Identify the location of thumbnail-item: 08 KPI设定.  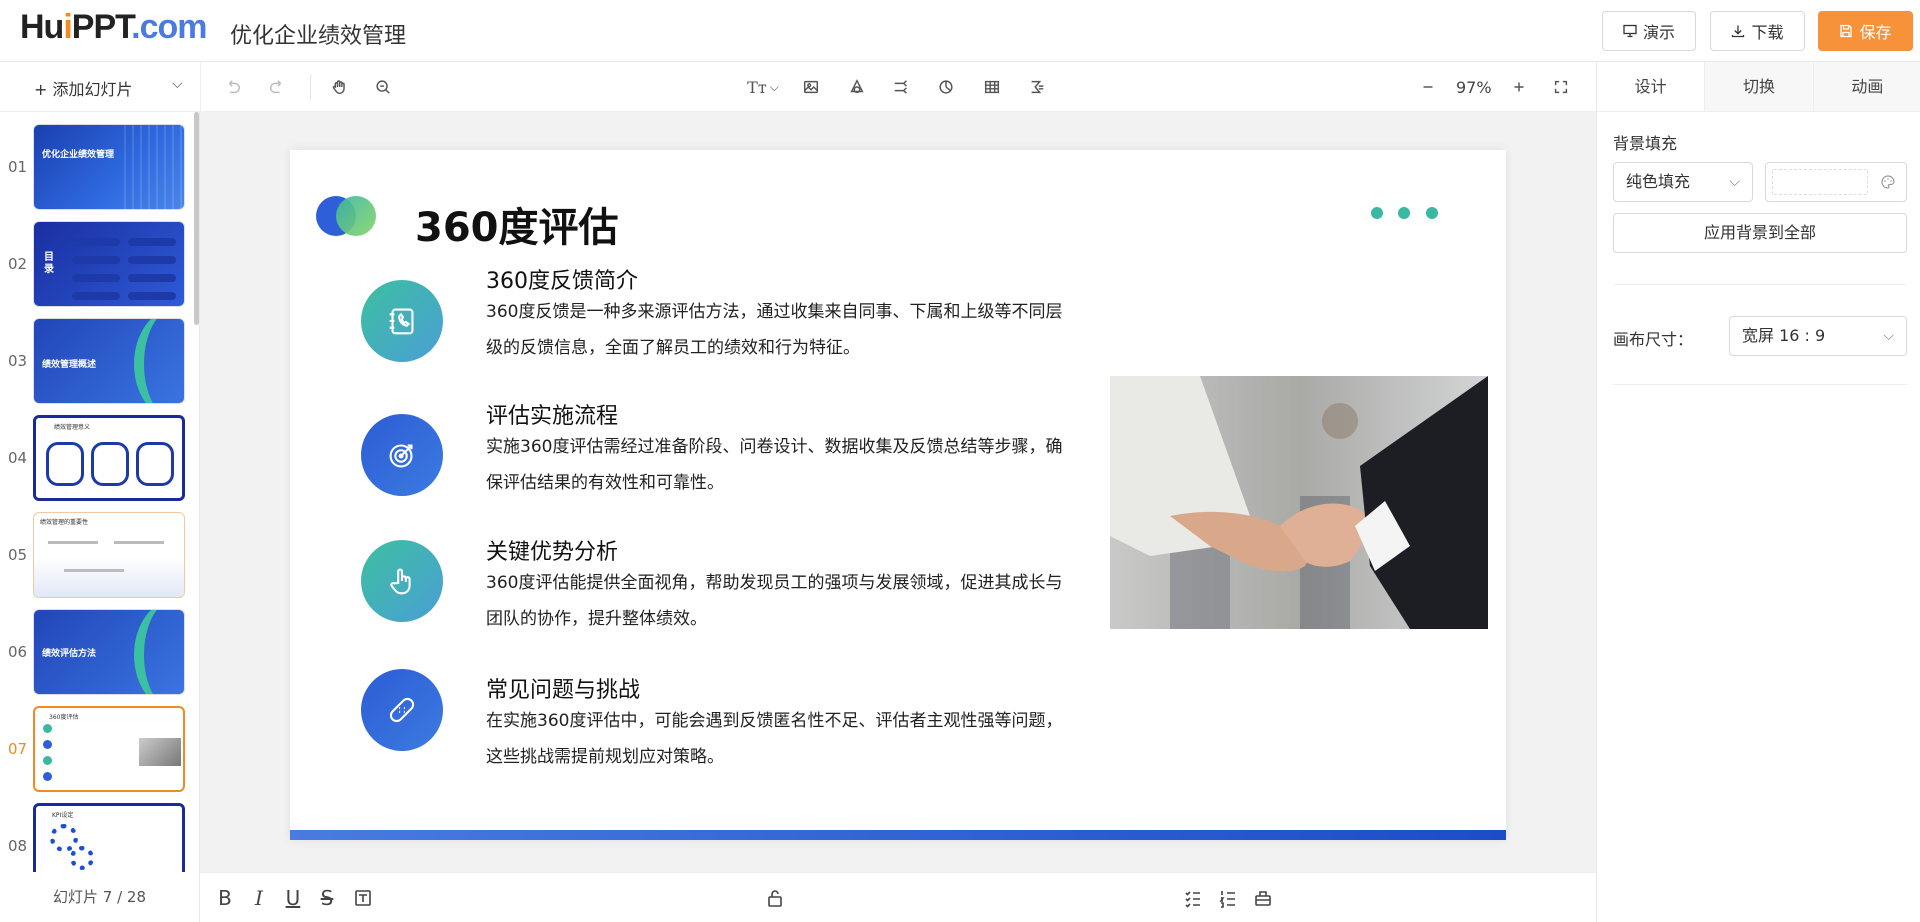
(96, 837).